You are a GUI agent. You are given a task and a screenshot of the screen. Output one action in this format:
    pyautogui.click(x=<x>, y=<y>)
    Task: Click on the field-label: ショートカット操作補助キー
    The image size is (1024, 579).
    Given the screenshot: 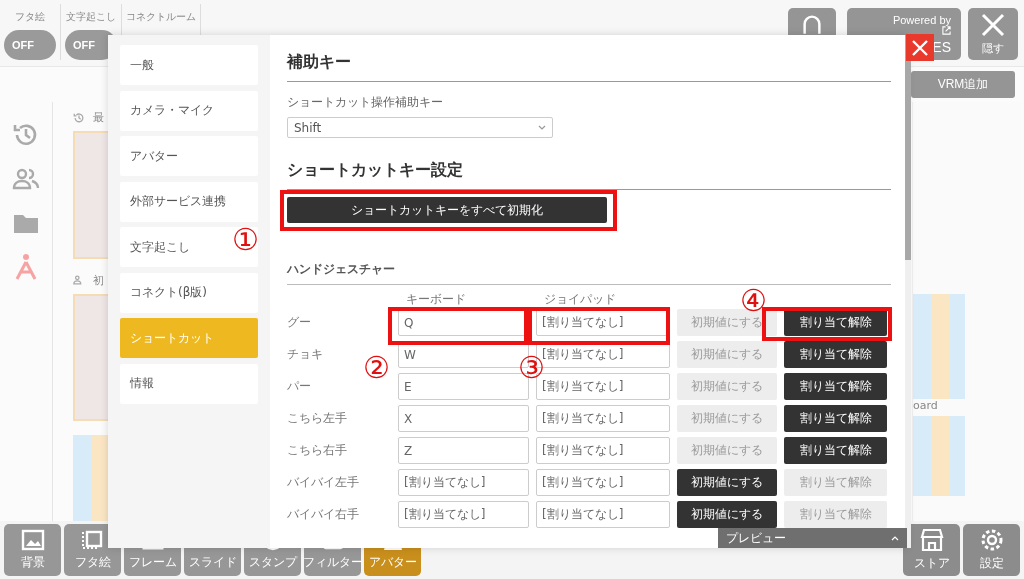 What is the action you would take?
    pyautogui.click(x=365, y=102)
    